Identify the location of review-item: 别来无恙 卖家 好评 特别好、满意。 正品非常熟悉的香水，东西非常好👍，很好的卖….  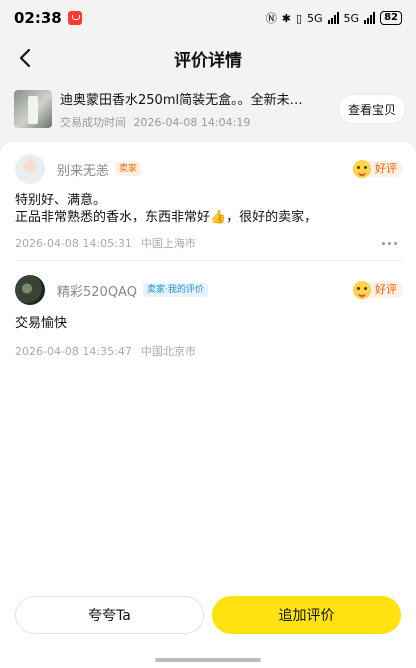
(209, 202).